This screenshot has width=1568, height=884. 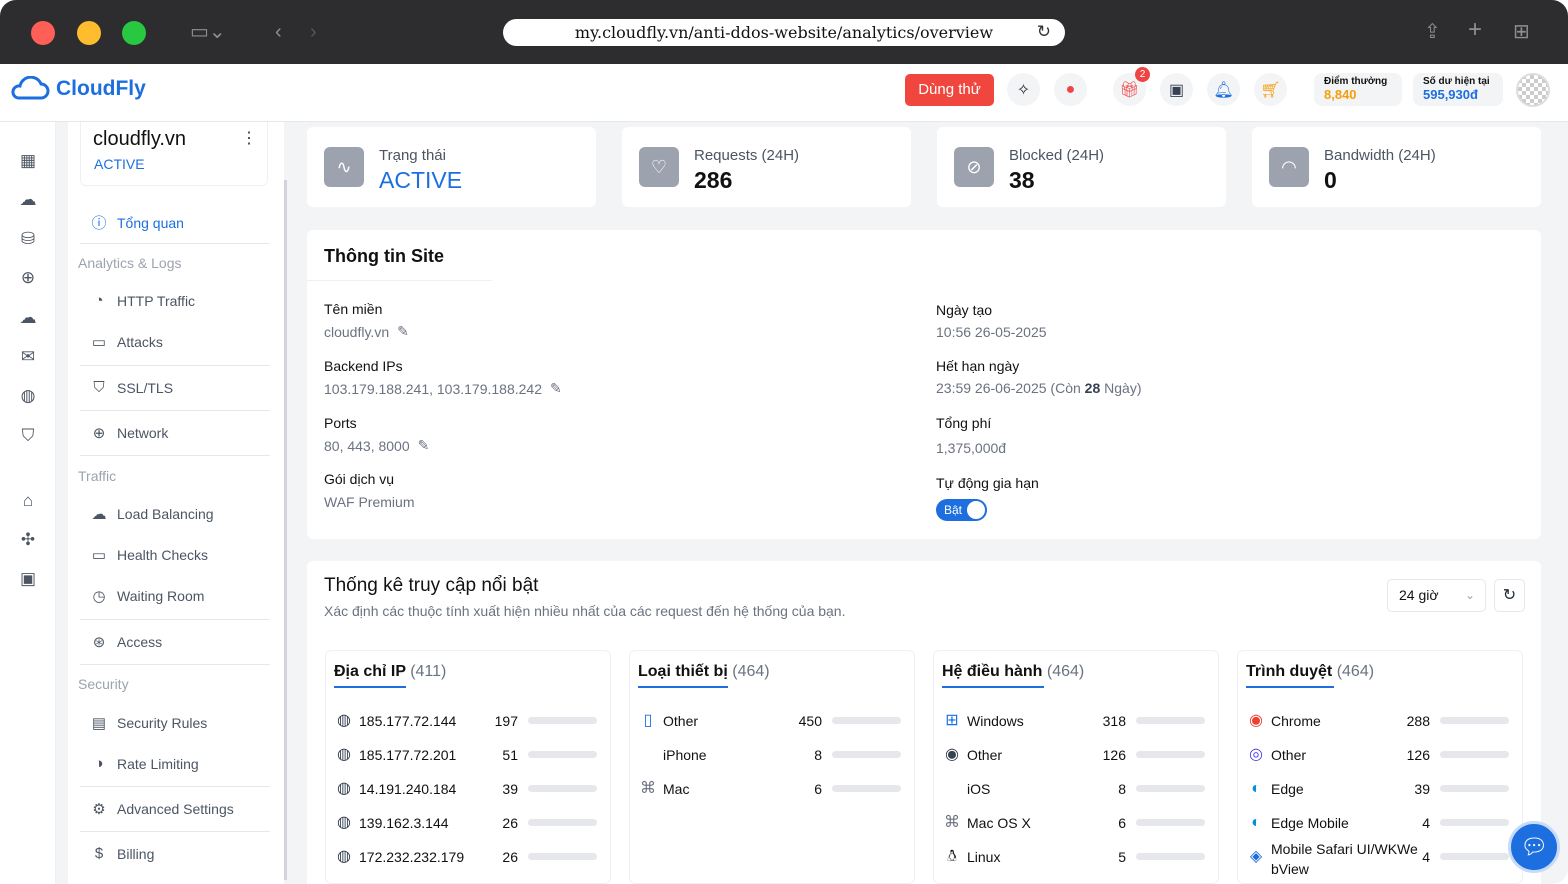 What do you see at coordinates (510, 823) in the screenshot?
I see `item-count: 26` at bounding box center [510, 823].